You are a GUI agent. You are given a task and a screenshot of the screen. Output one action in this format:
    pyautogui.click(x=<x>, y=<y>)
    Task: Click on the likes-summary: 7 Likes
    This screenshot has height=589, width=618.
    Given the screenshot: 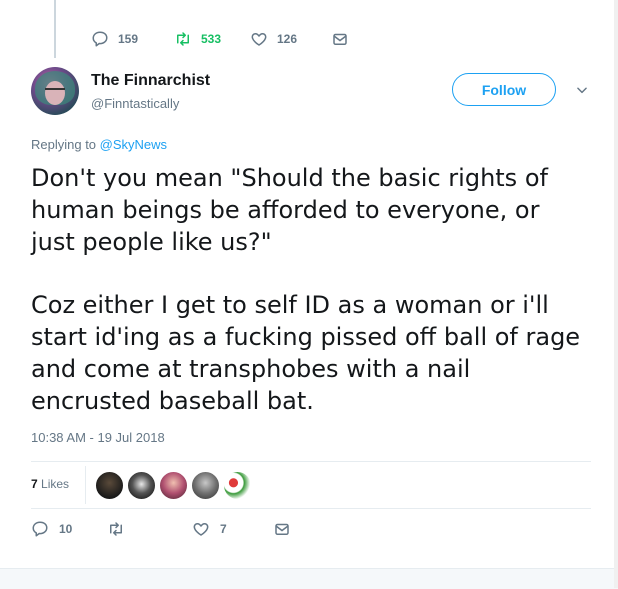 What is the action you would take?
    pyautogui.click(x=311, y=485)
    